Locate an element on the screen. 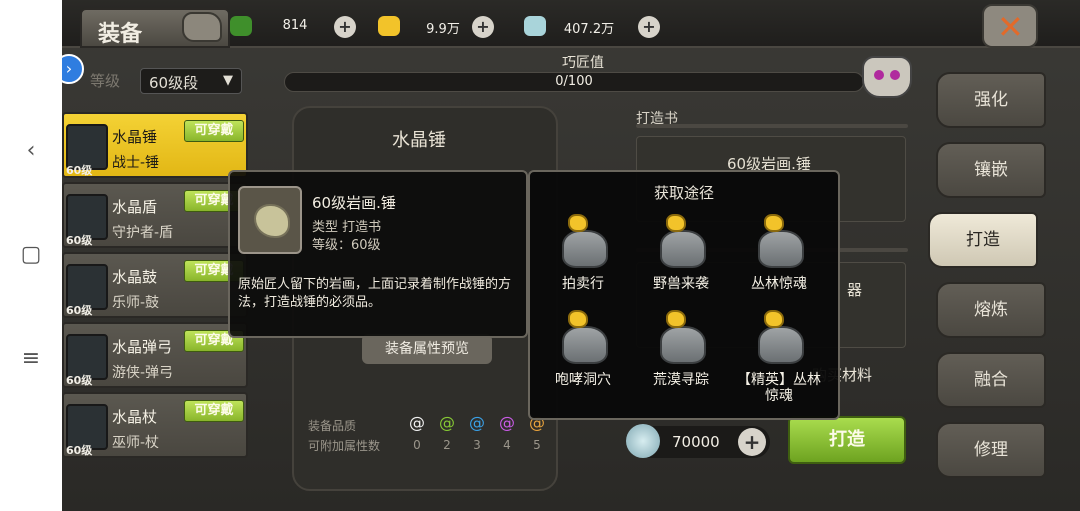 The image size is (1080, 511). acquisition-panel: 获取途径 拍卖行 野兽来袭 丛林惊魂咆哮洞穴 荒漠寻踪 【精英】丛林惊魂 is located at coordinates (684, 295).